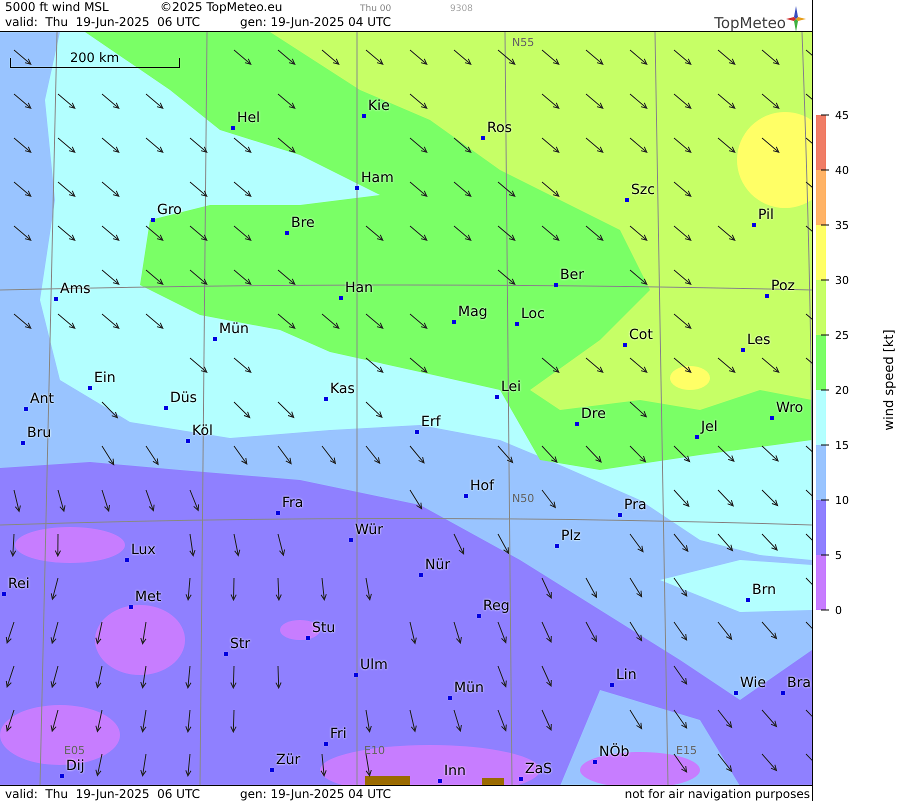  I want to click on run-label: Thu 00, so click(376, 9).